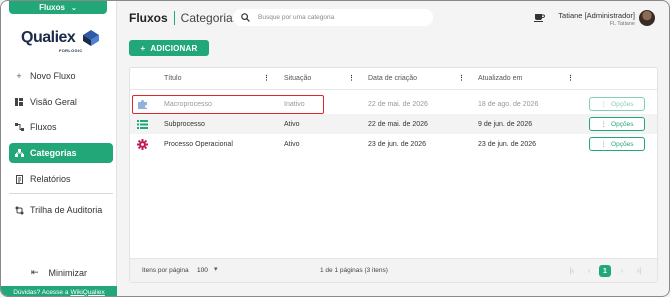 The width and height of the screenshot is (670, 297). I want to click on title-separator, so click(174, 18).